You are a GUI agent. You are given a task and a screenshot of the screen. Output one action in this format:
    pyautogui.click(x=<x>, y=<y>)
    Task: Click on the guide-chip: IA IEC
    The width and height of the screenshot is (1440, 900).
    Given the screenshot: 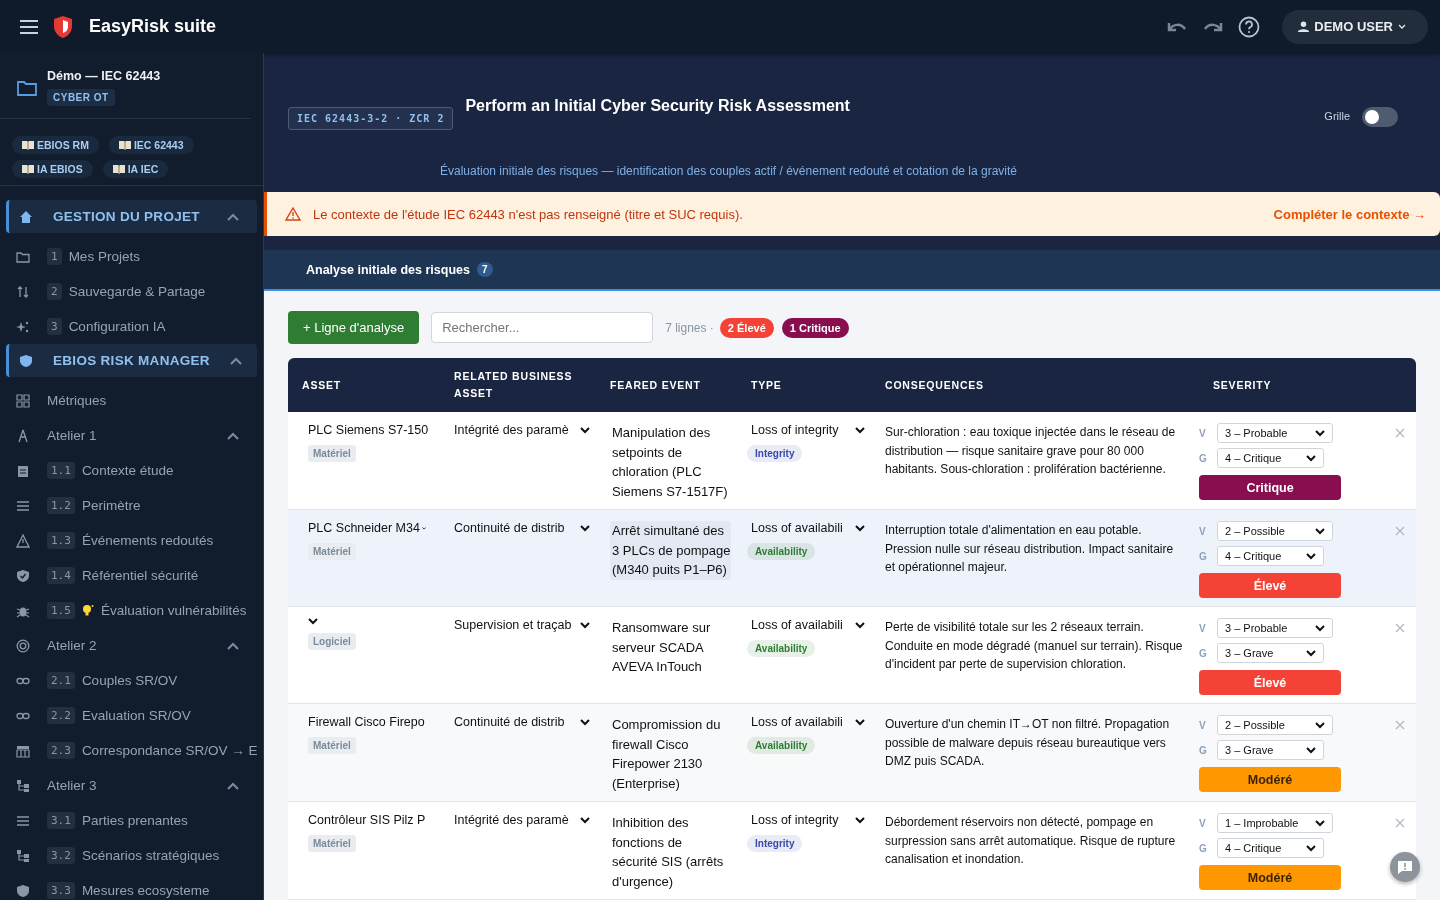 What is the action you would take?
    pyautogui.click(x=135, y=169)
    